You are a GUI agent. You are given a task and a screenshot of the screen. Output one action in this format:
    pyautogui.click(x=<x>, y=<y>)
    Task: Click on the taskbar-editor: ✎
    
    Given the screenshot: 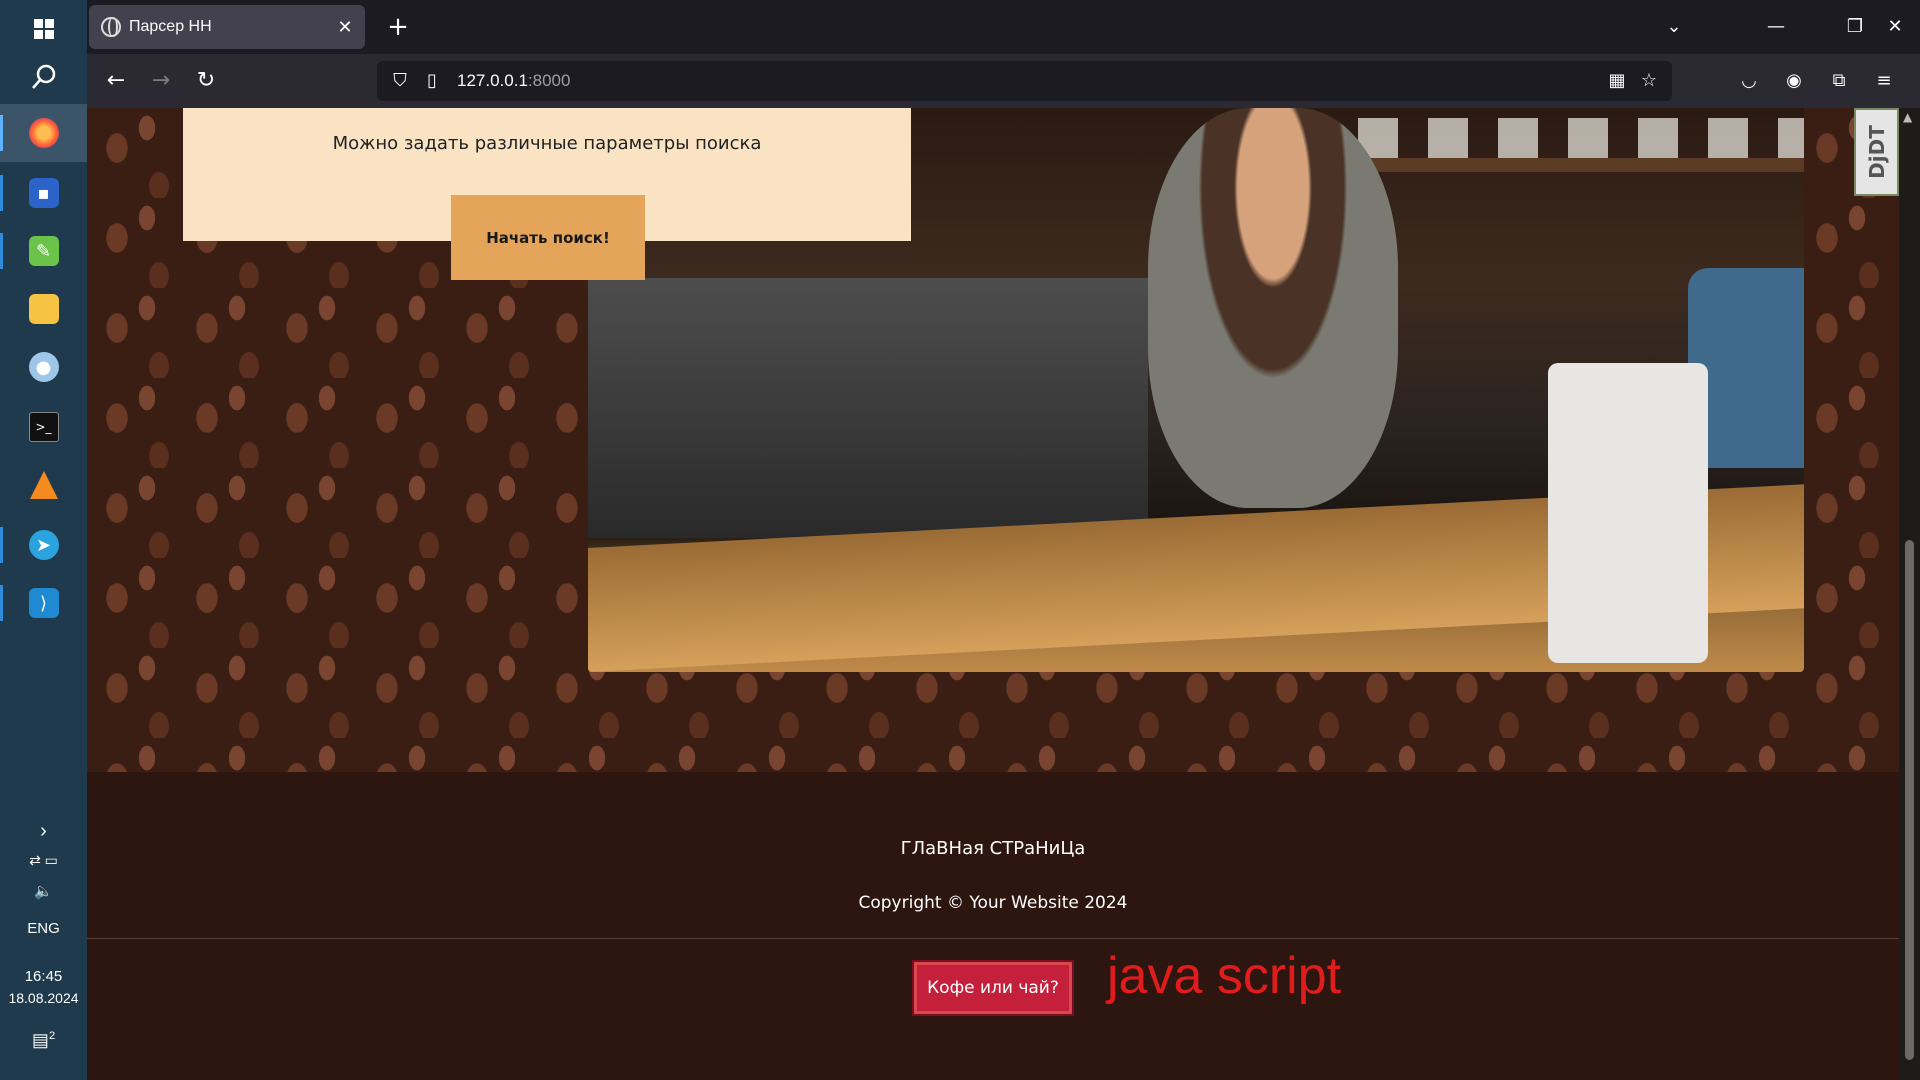 What is the action you would take?
    pyautogui.click(x=43, y=251)
    